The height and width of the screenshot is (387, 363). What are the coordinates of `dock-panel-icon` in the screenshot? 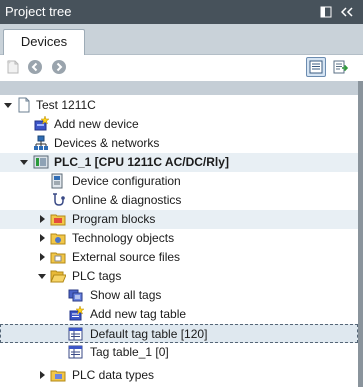 It's located at (326, 12).